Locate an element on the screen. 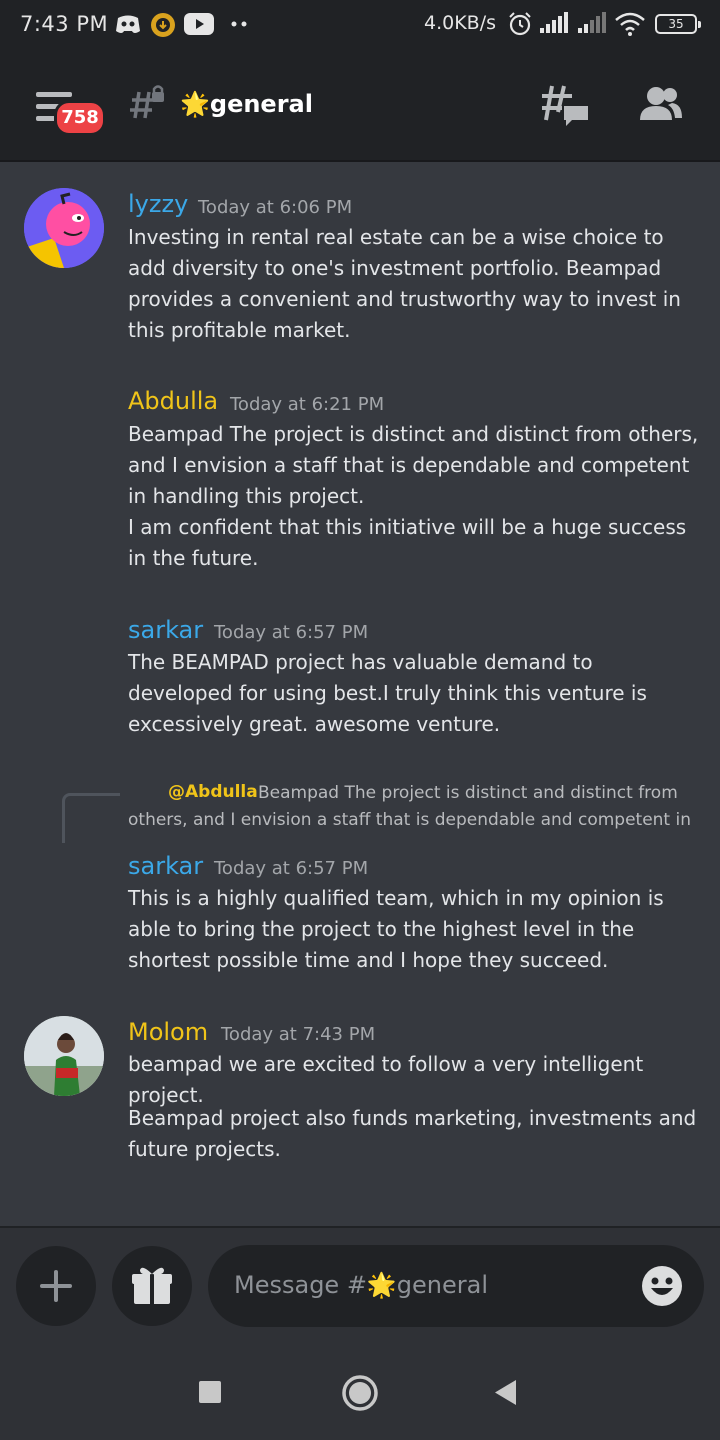 The height and width of the screenshot is (1440, 720). download-icon is located at coordinates (163, 25).